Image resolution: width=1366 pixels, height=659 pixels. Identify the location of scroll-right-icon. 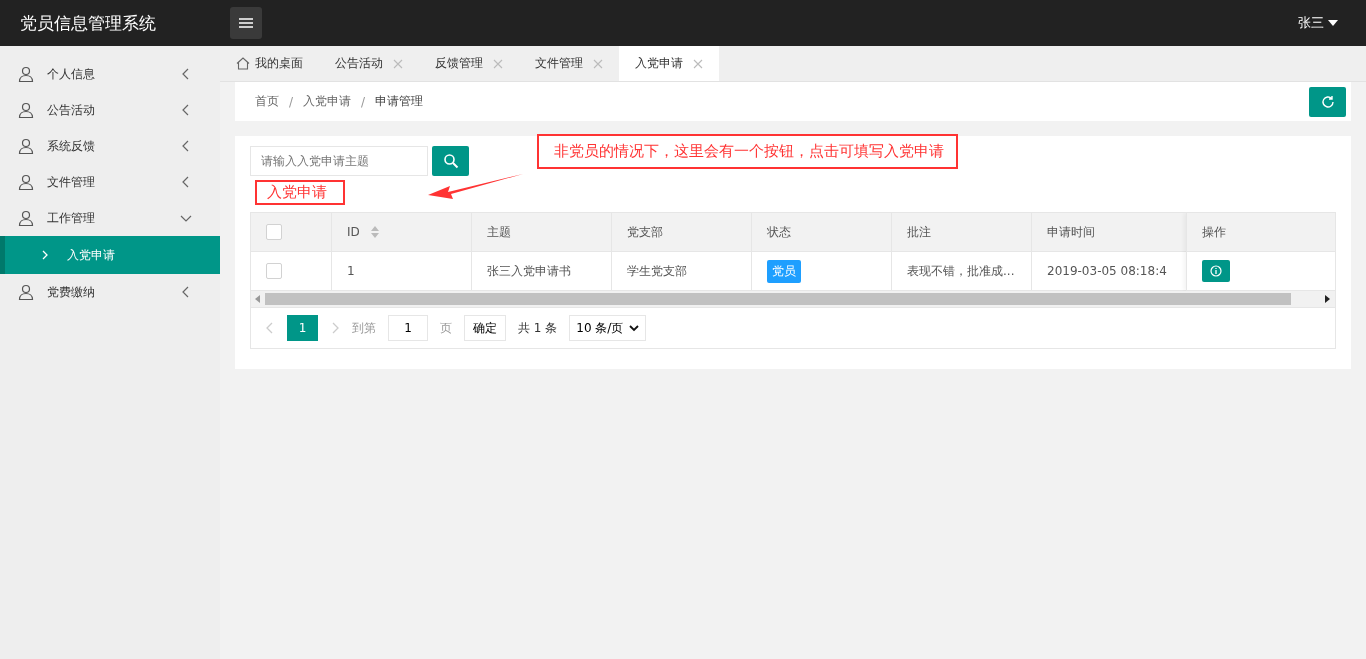
(1328, 299).